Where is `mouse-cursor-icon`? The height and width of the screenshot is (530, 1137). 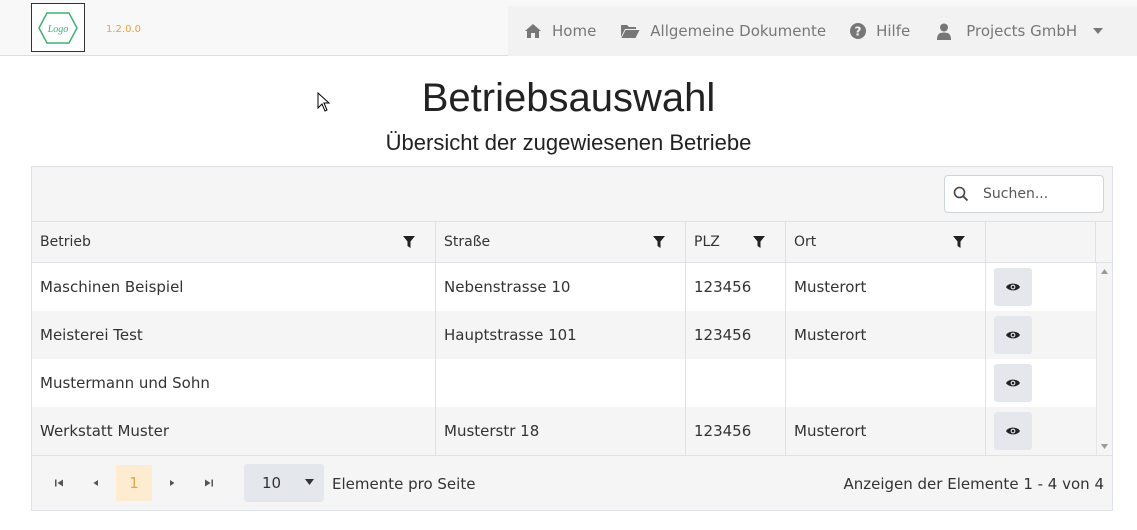
mouse-cursor-icon is located at coordinates (324, 102).